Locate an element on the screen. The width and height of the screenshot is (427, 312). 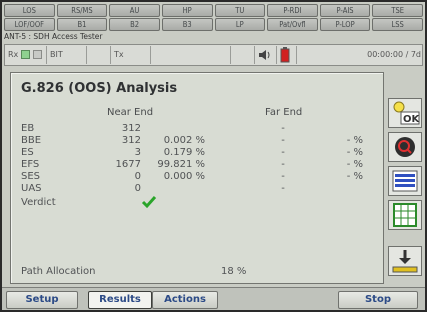
row-label: EB is located at coordinates (28, 128).